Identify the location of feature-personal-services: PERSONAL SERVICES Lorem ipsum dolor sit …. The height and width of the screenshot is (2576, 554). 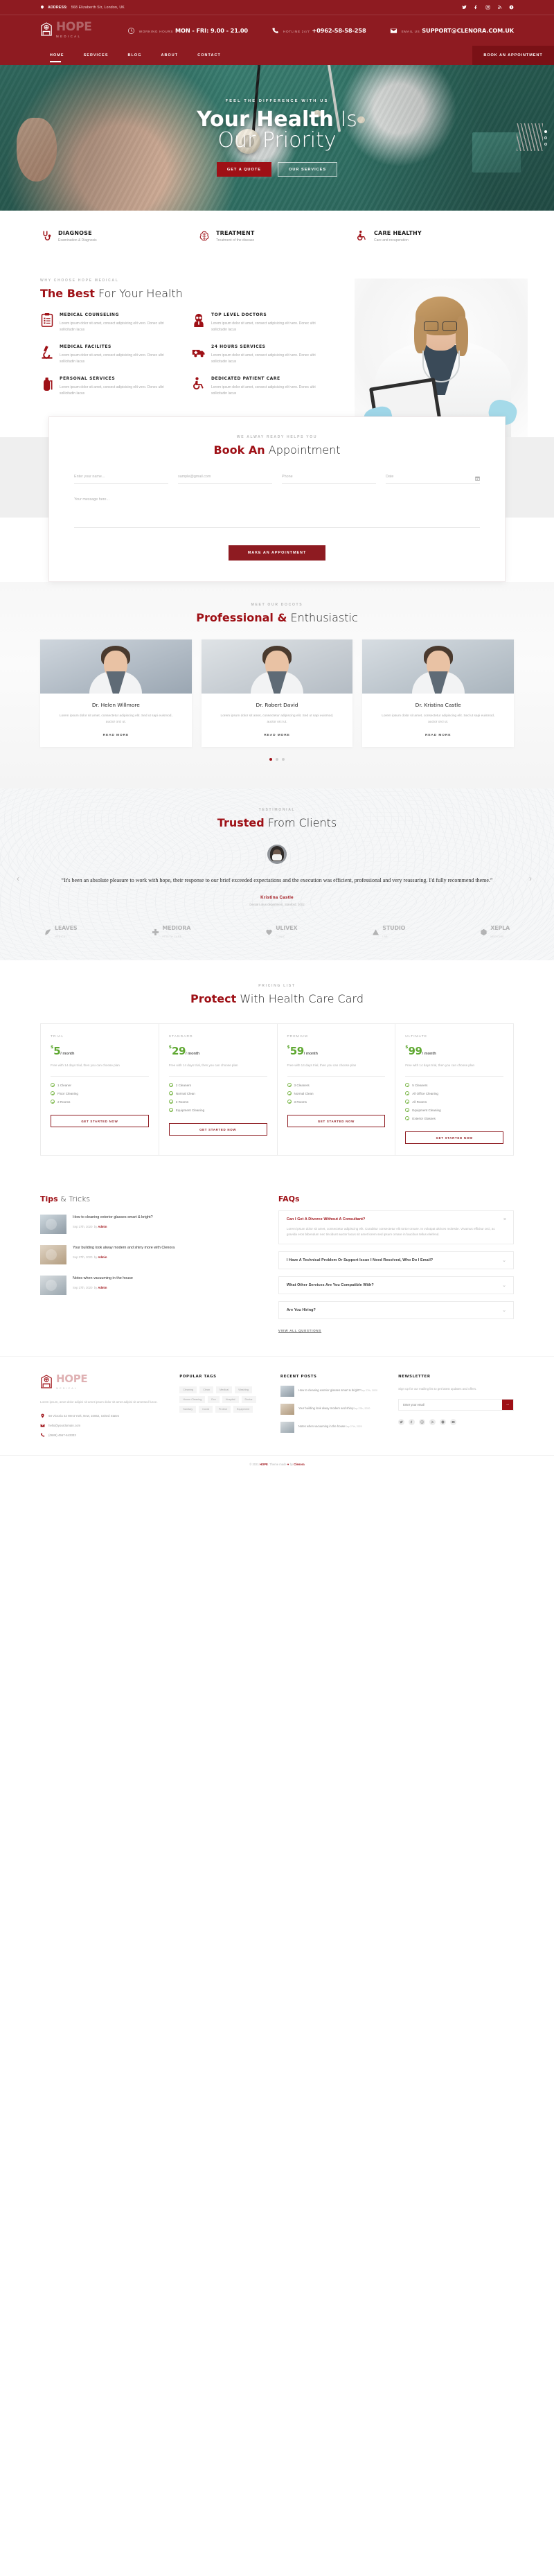
(109, 387).